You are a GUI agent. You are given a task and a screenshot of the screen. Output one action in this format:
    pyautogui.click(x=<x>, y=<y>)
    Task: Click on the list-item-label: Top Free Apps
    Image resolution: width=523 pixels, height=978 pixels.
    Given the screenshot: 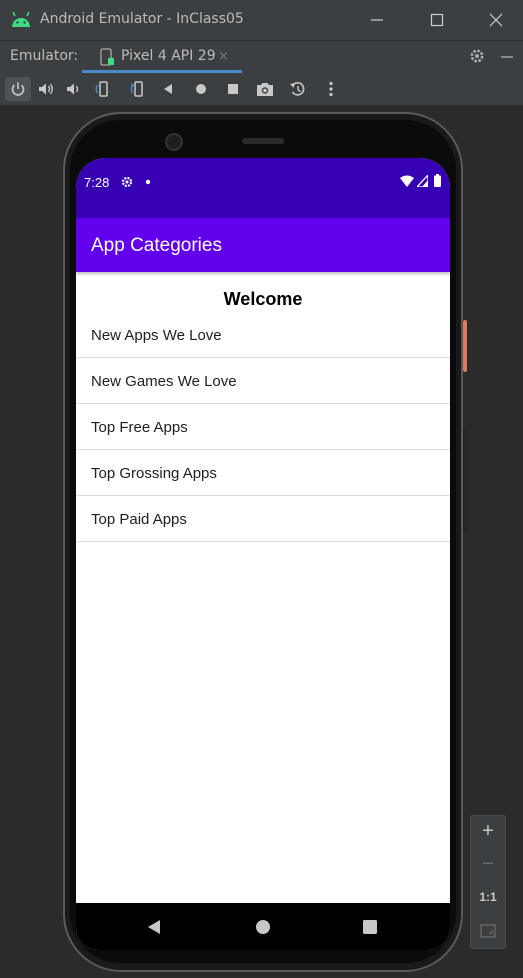 What is the action you would take?
    pyautogui.click(x=139, y=427)
    